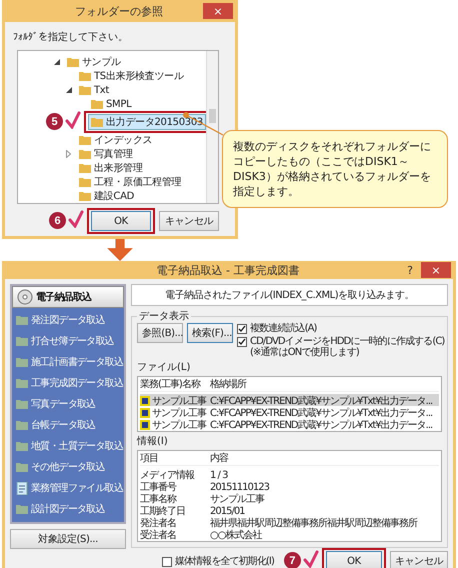 The width and height of the screenshot is (458, 568). What do you see at coordinates (164, 367) in the screenshot?
I see `file-list-label: ファイル(L)` at bounding box center [164, 367].